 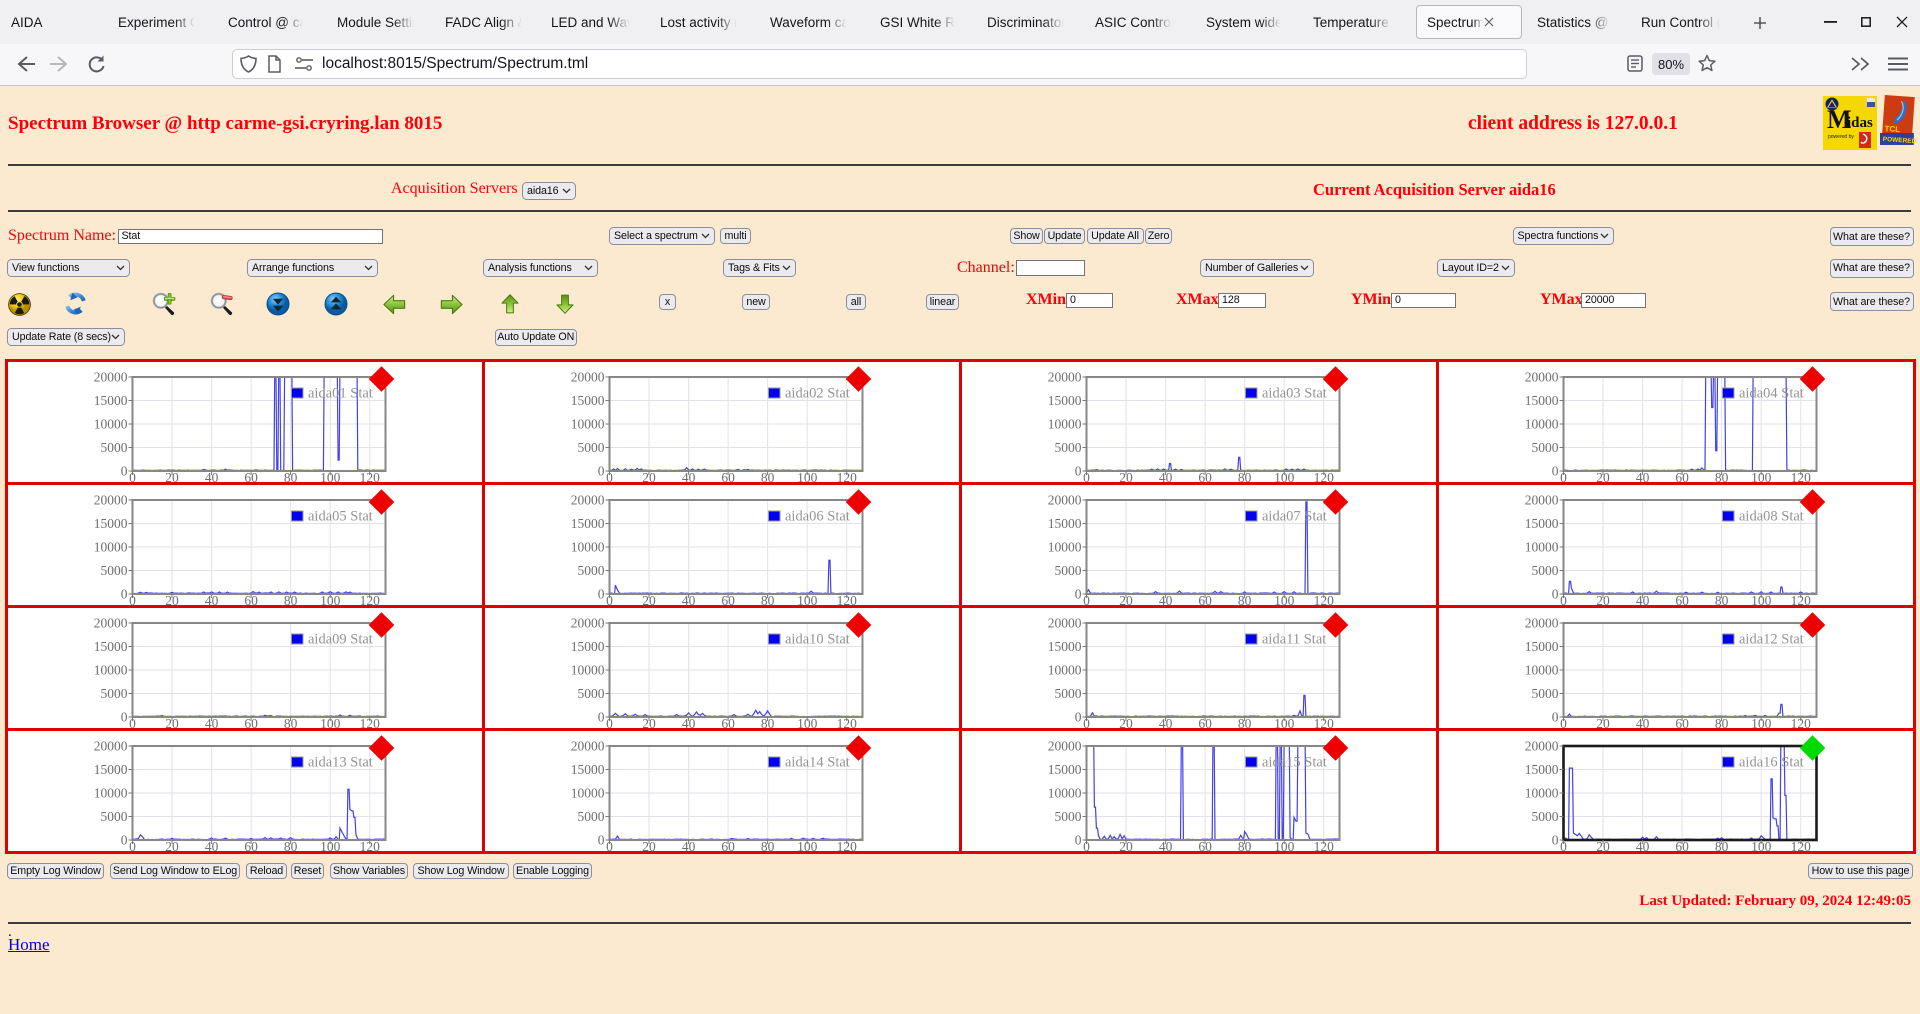 I want to click on svg-text: aida10 Stat, so click(x=817, y=639).